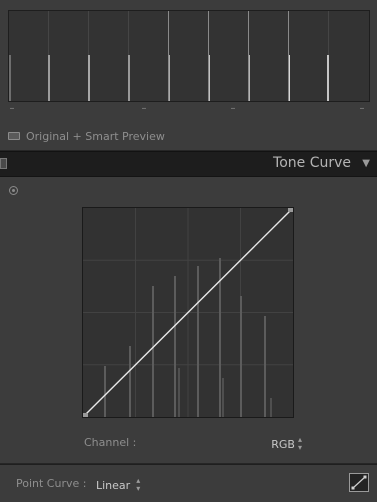  I want to click on channel-label: Channel :, so click(110, 442).